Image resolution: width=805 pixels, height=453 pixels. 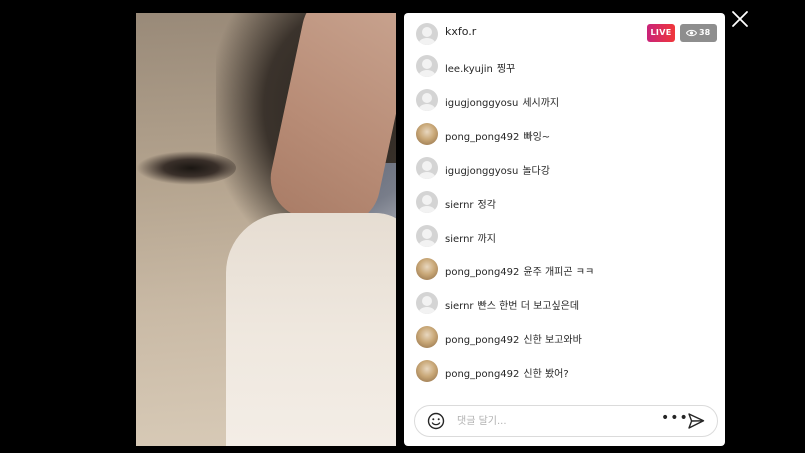 I want to click on eye-icon, so click(x=691, y=33).